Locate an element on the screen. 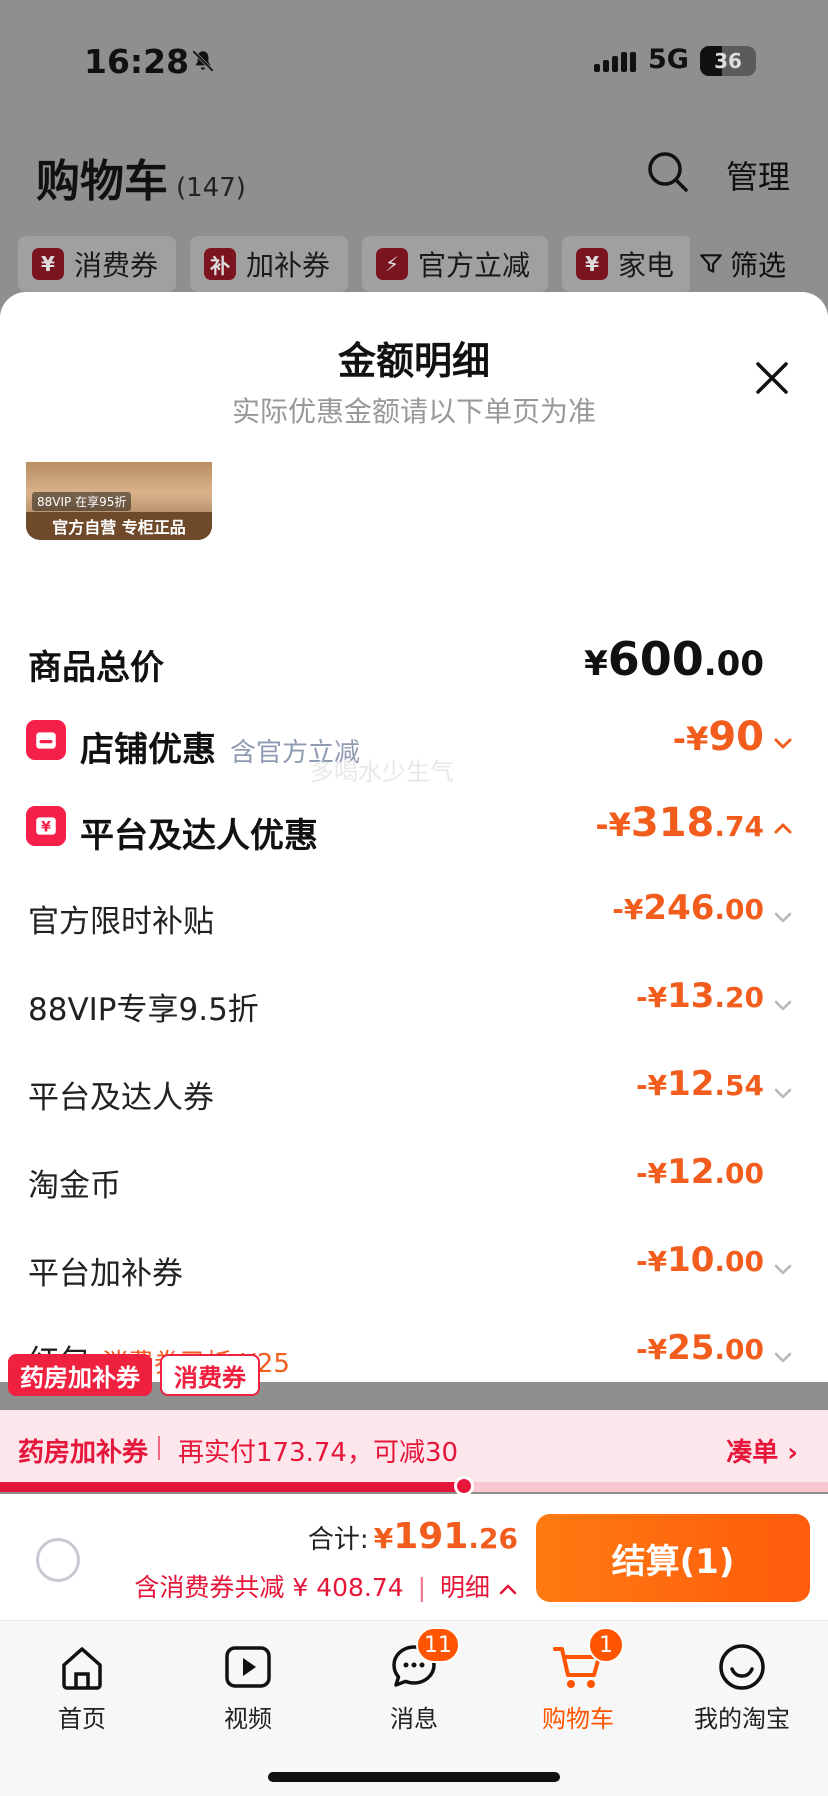 Image resolution: width=828 pixels, height=1796 pixels. message-icon: 11 is located at coordinates (424, 1660).